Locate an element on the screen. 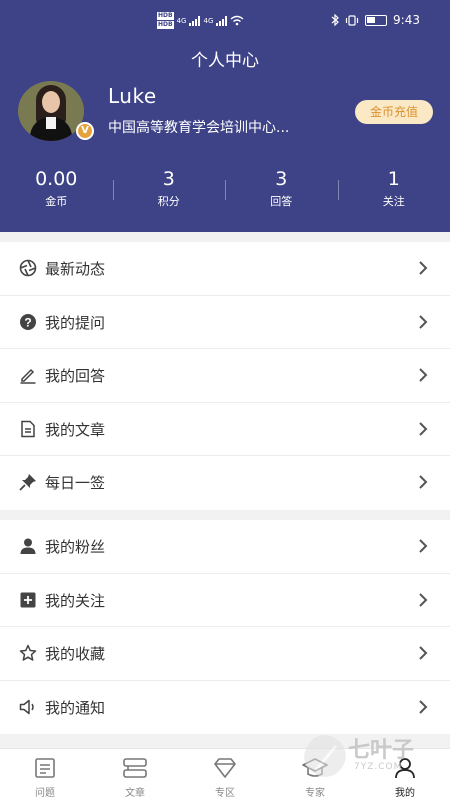 This screenshot has width=450, height=800. tab-articles: 文章 is located at coordinates (135, 774).